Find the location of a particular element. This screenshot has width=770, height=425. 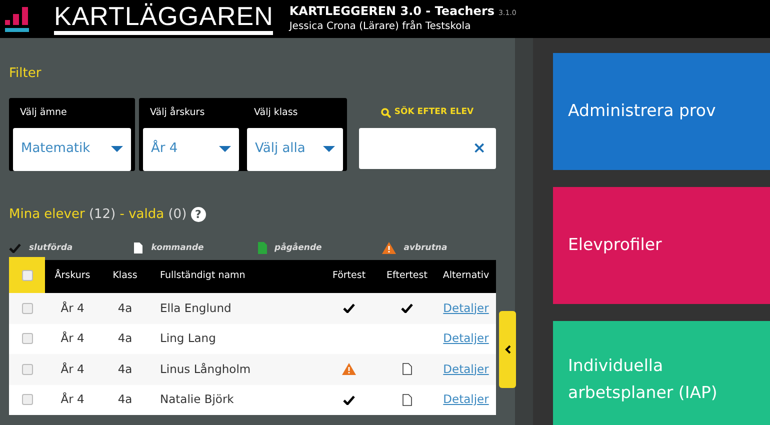

search-field: × is located at coordinates (427, 148).